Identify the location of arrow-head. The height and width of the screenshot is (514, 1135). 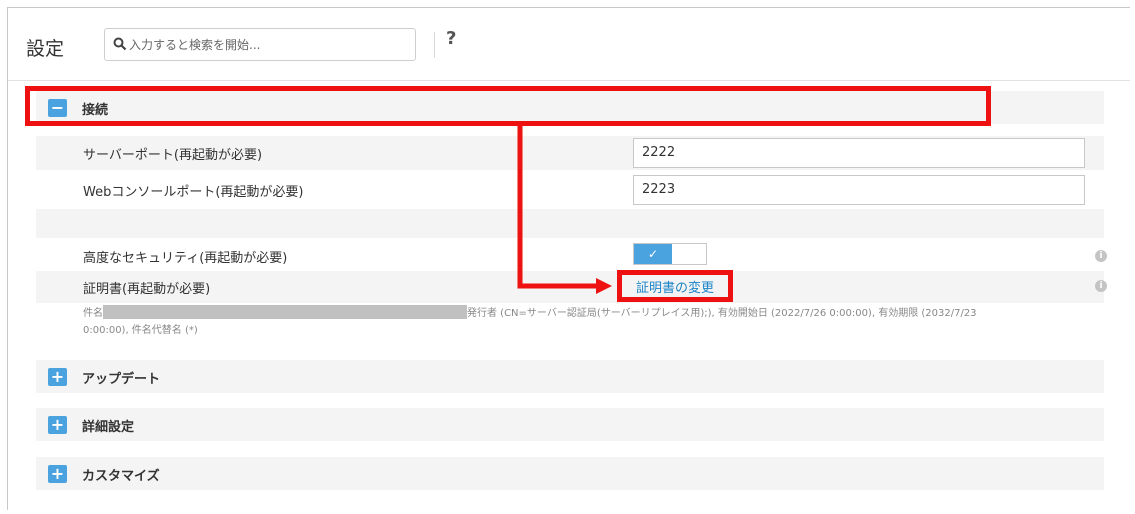
(604, 286).